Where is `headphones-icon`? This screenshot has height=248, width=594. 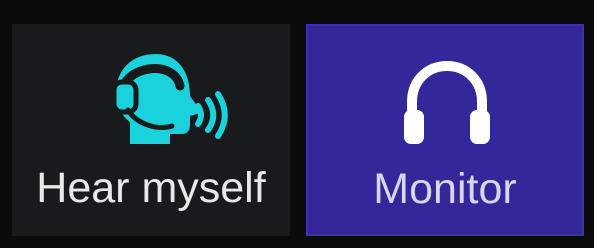
headphones-icon is located at coordinates (447, 102).